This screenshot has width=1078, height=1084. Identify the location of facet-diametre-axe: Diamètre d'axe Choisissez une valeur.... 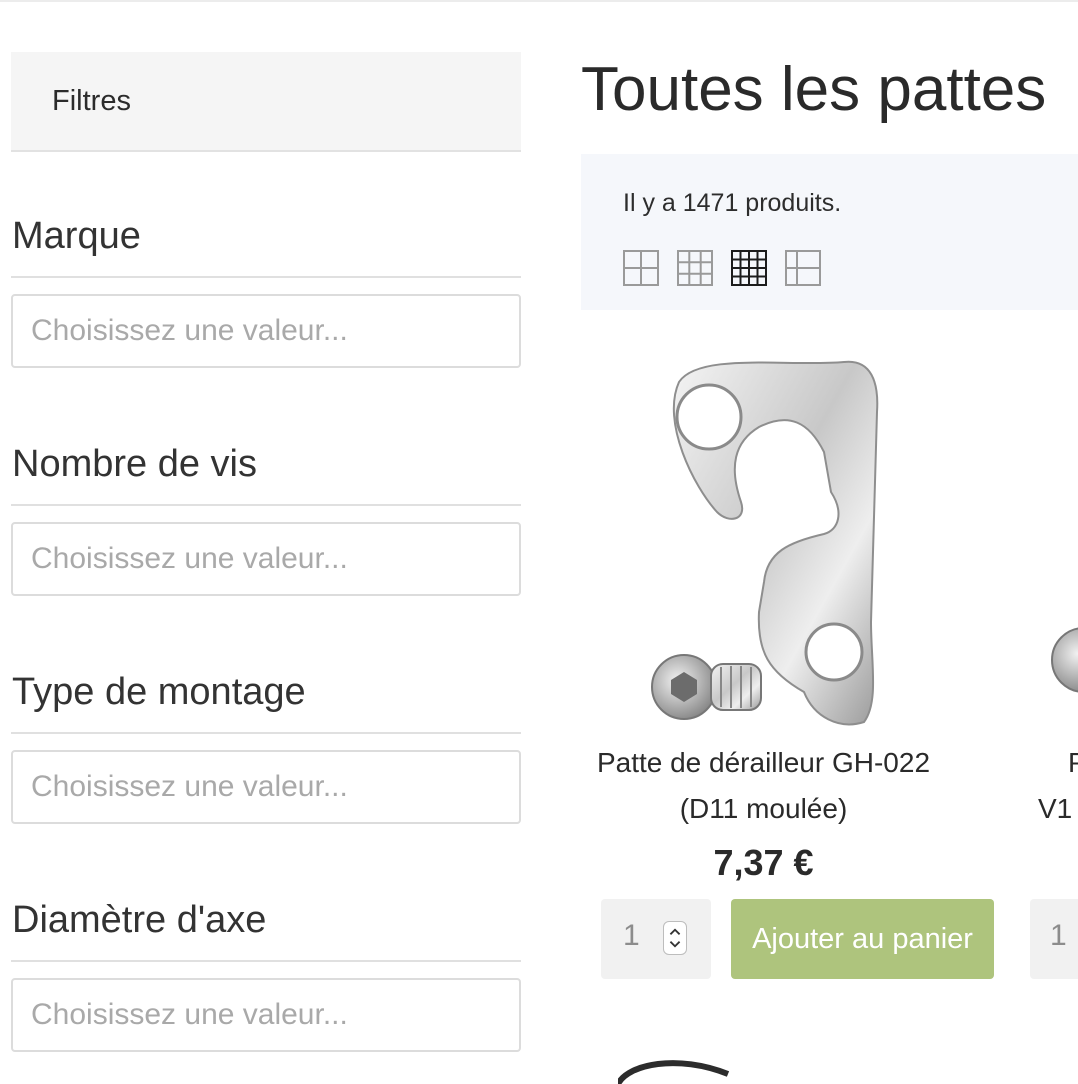
(266, 975).